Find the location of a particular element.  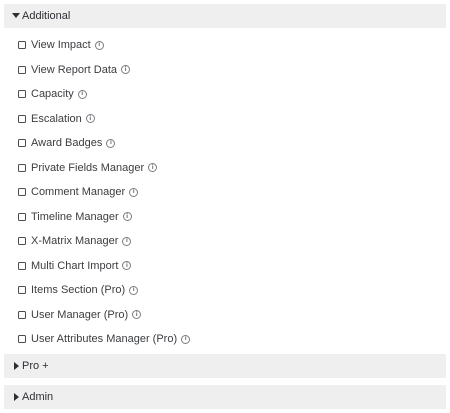

section-header-admin: Admin is located at coordinates (225, 397).